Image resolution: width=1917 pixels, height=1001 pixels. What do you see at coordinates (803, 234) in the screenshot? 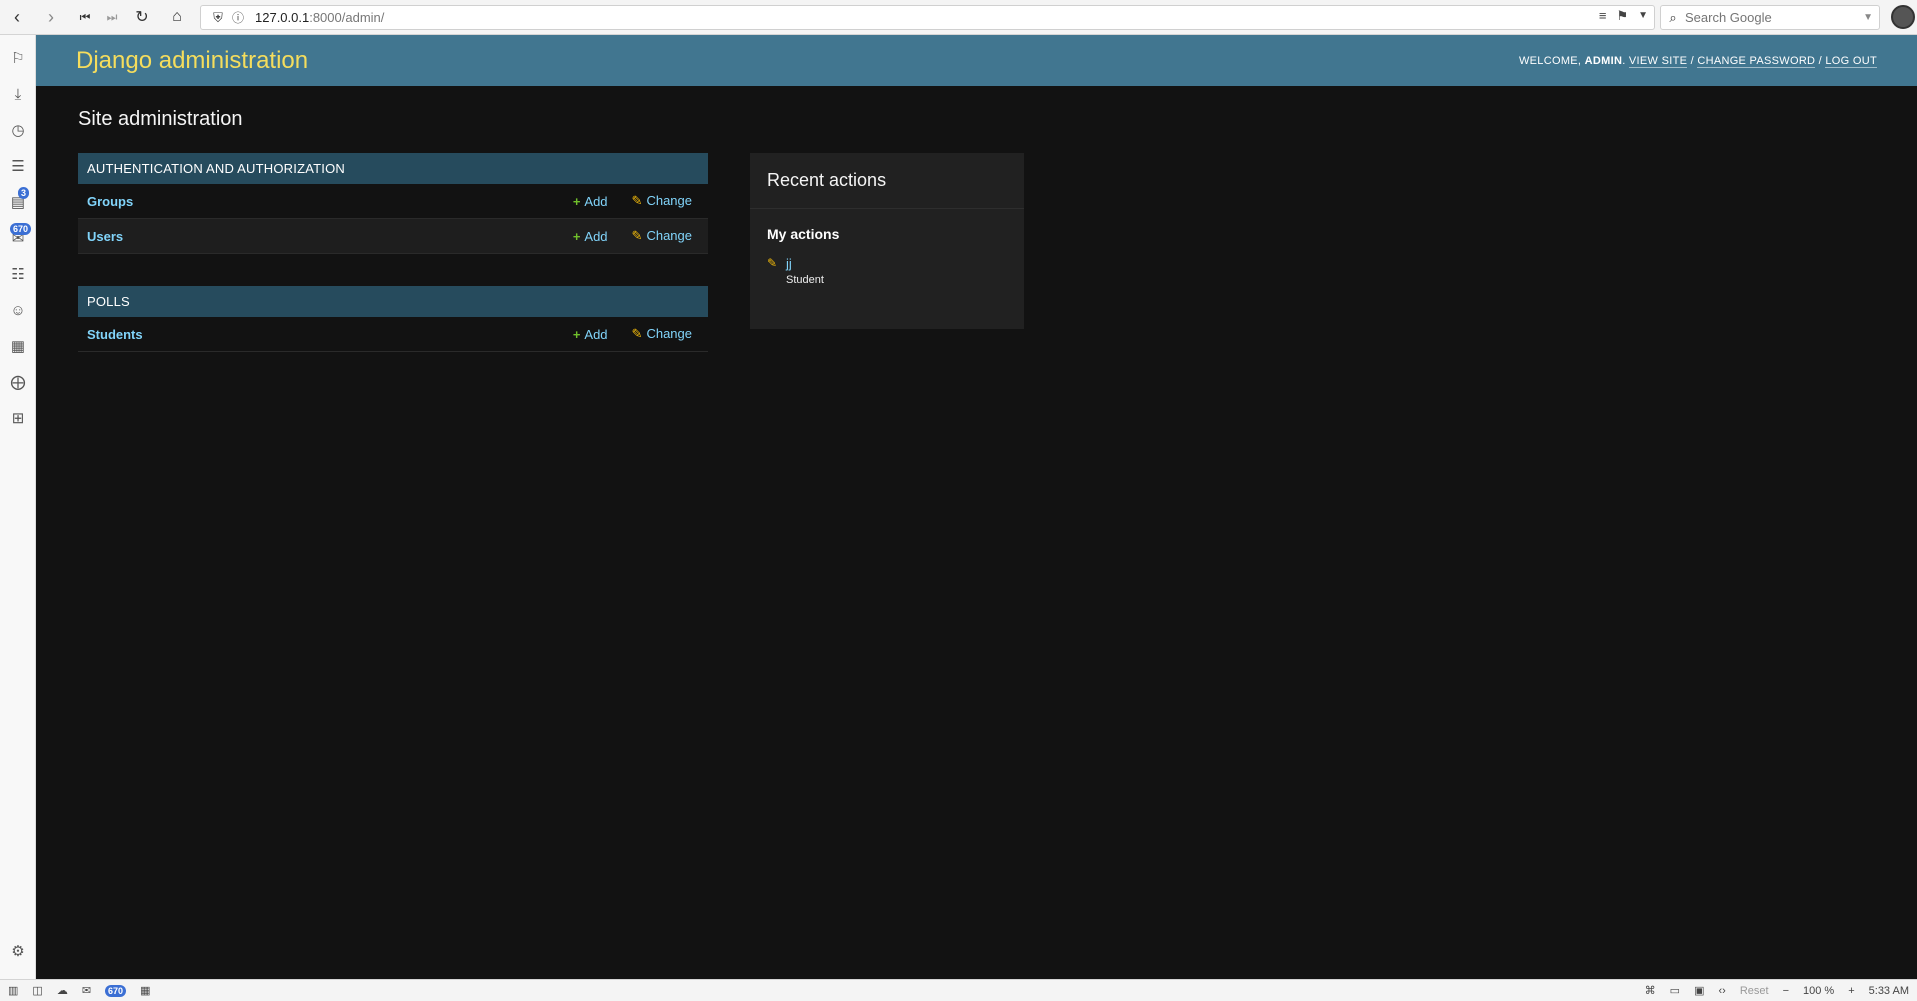
I see `my-actions-heading: My actions` at bounding box center [803, 234].